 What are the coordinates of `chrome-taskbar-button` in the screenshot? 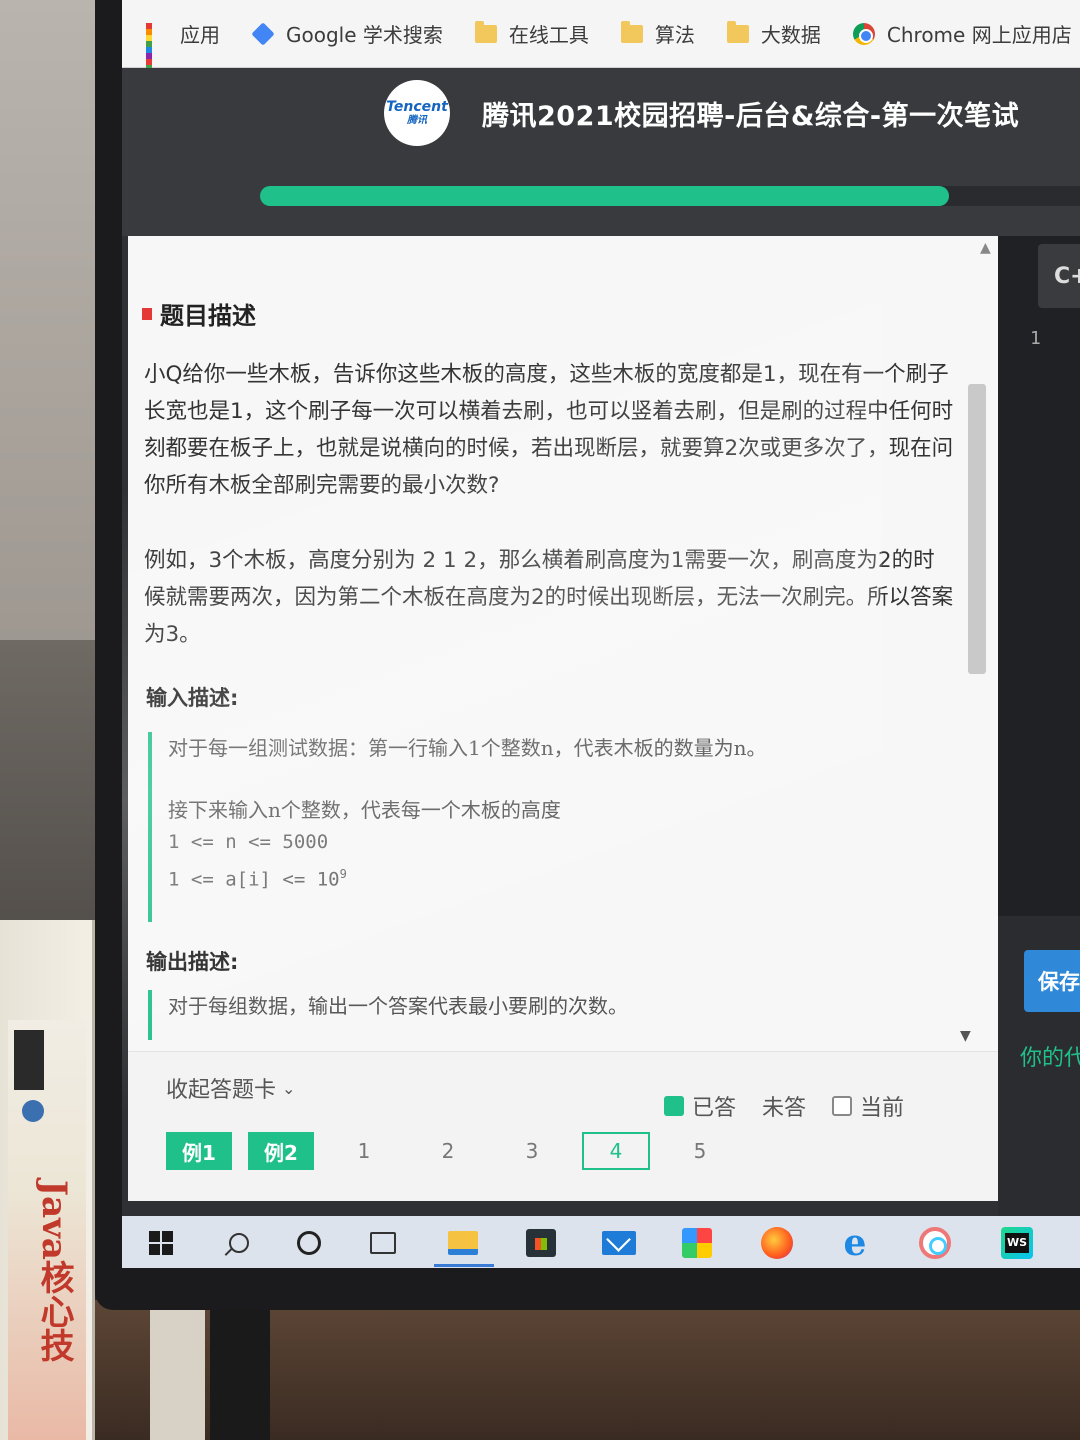 It's located at (935, 1243).